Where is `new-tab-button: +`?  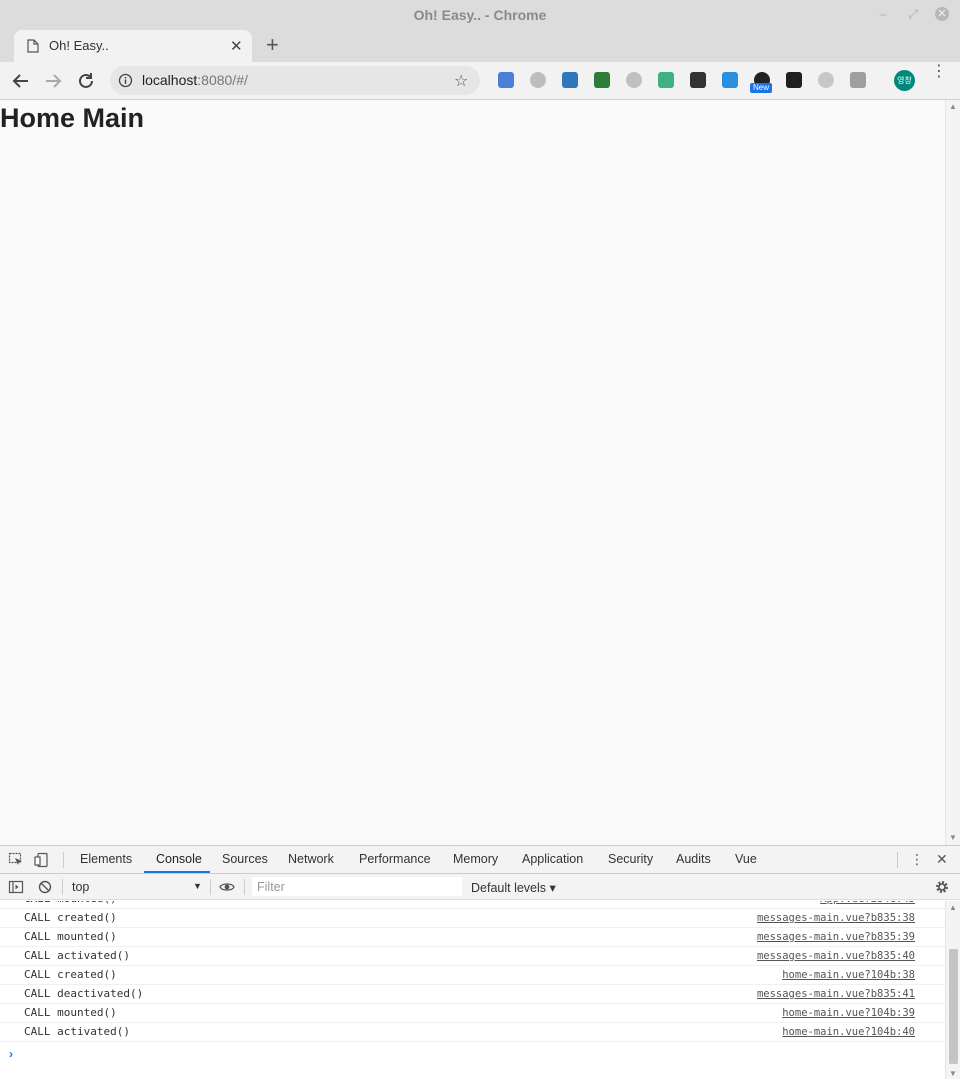
new-tab-button: + is located at coordinates (272, 45).